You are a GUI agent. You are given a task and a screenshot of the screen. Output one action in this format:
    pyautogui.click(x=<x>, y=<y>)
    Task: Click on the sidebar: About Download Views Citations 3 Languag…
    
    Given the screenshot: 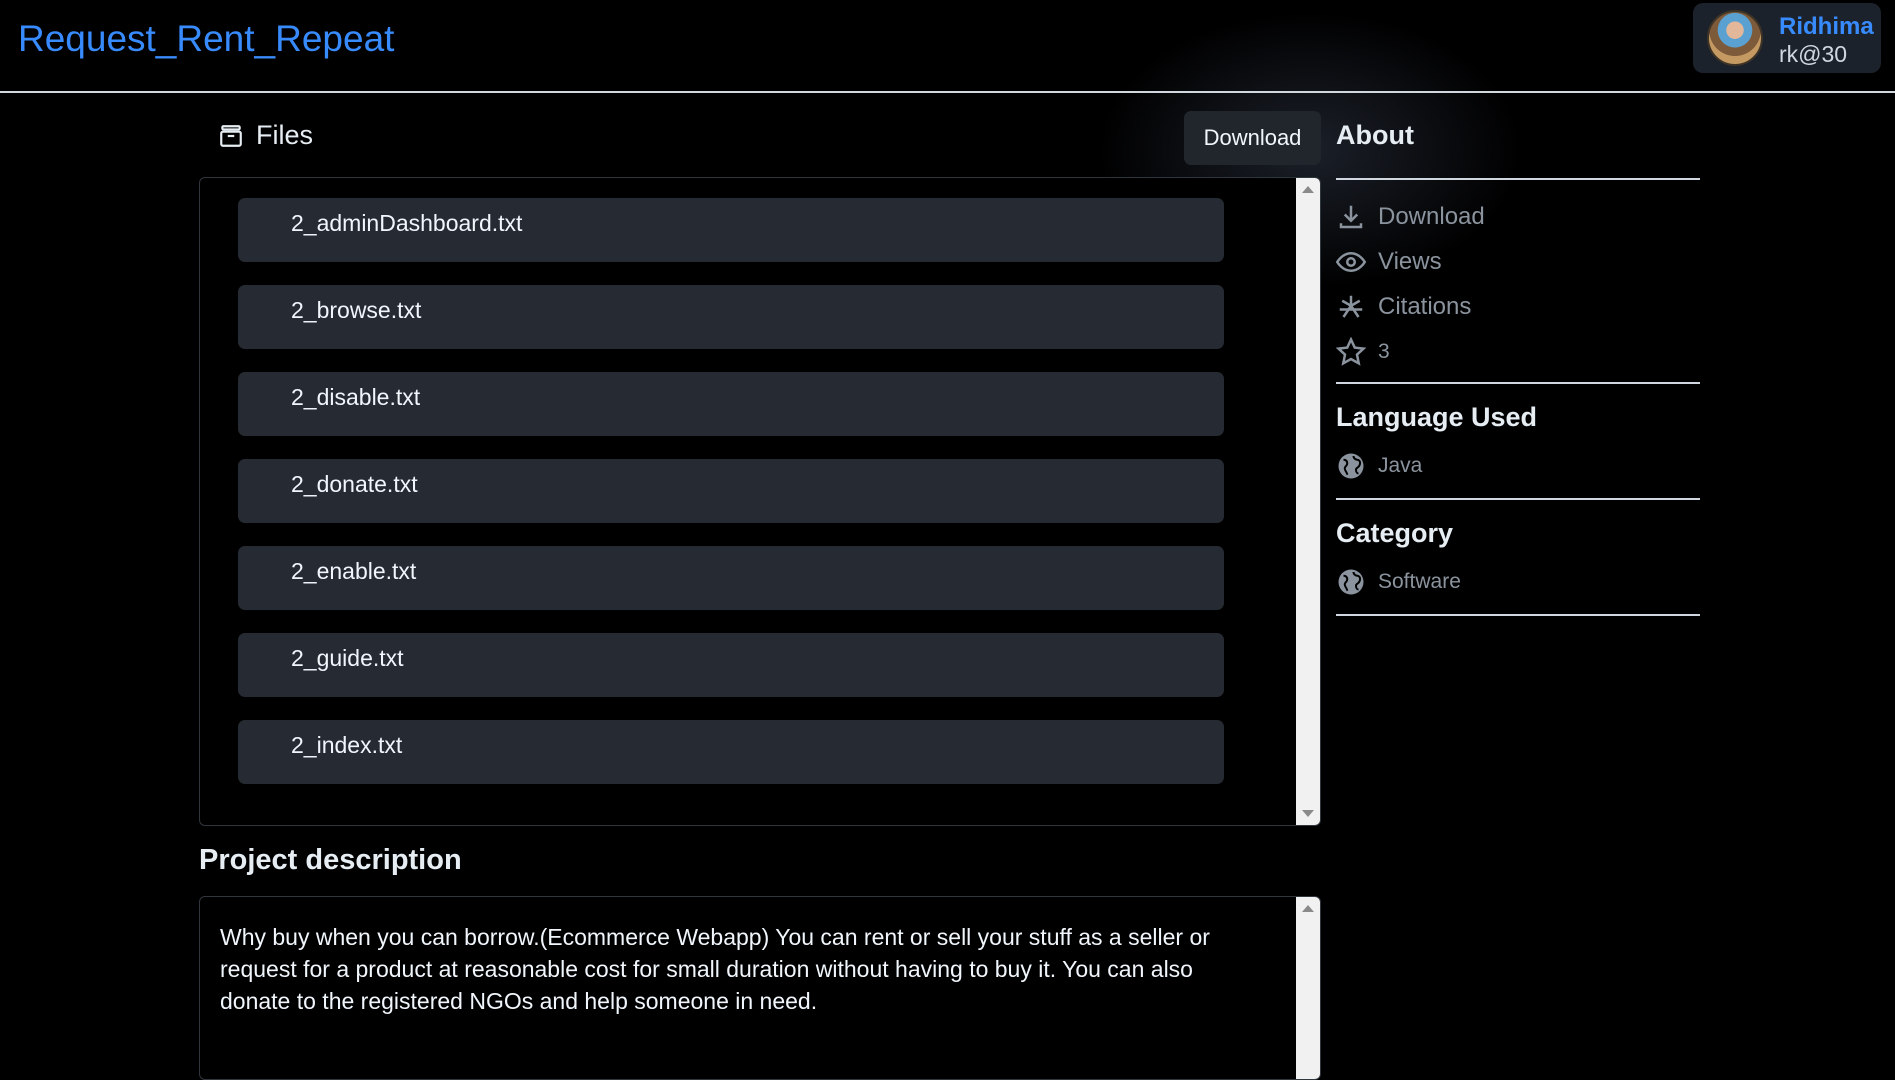 What is the action you would take?
    pyautogui.click(x=1518, y=368)
    